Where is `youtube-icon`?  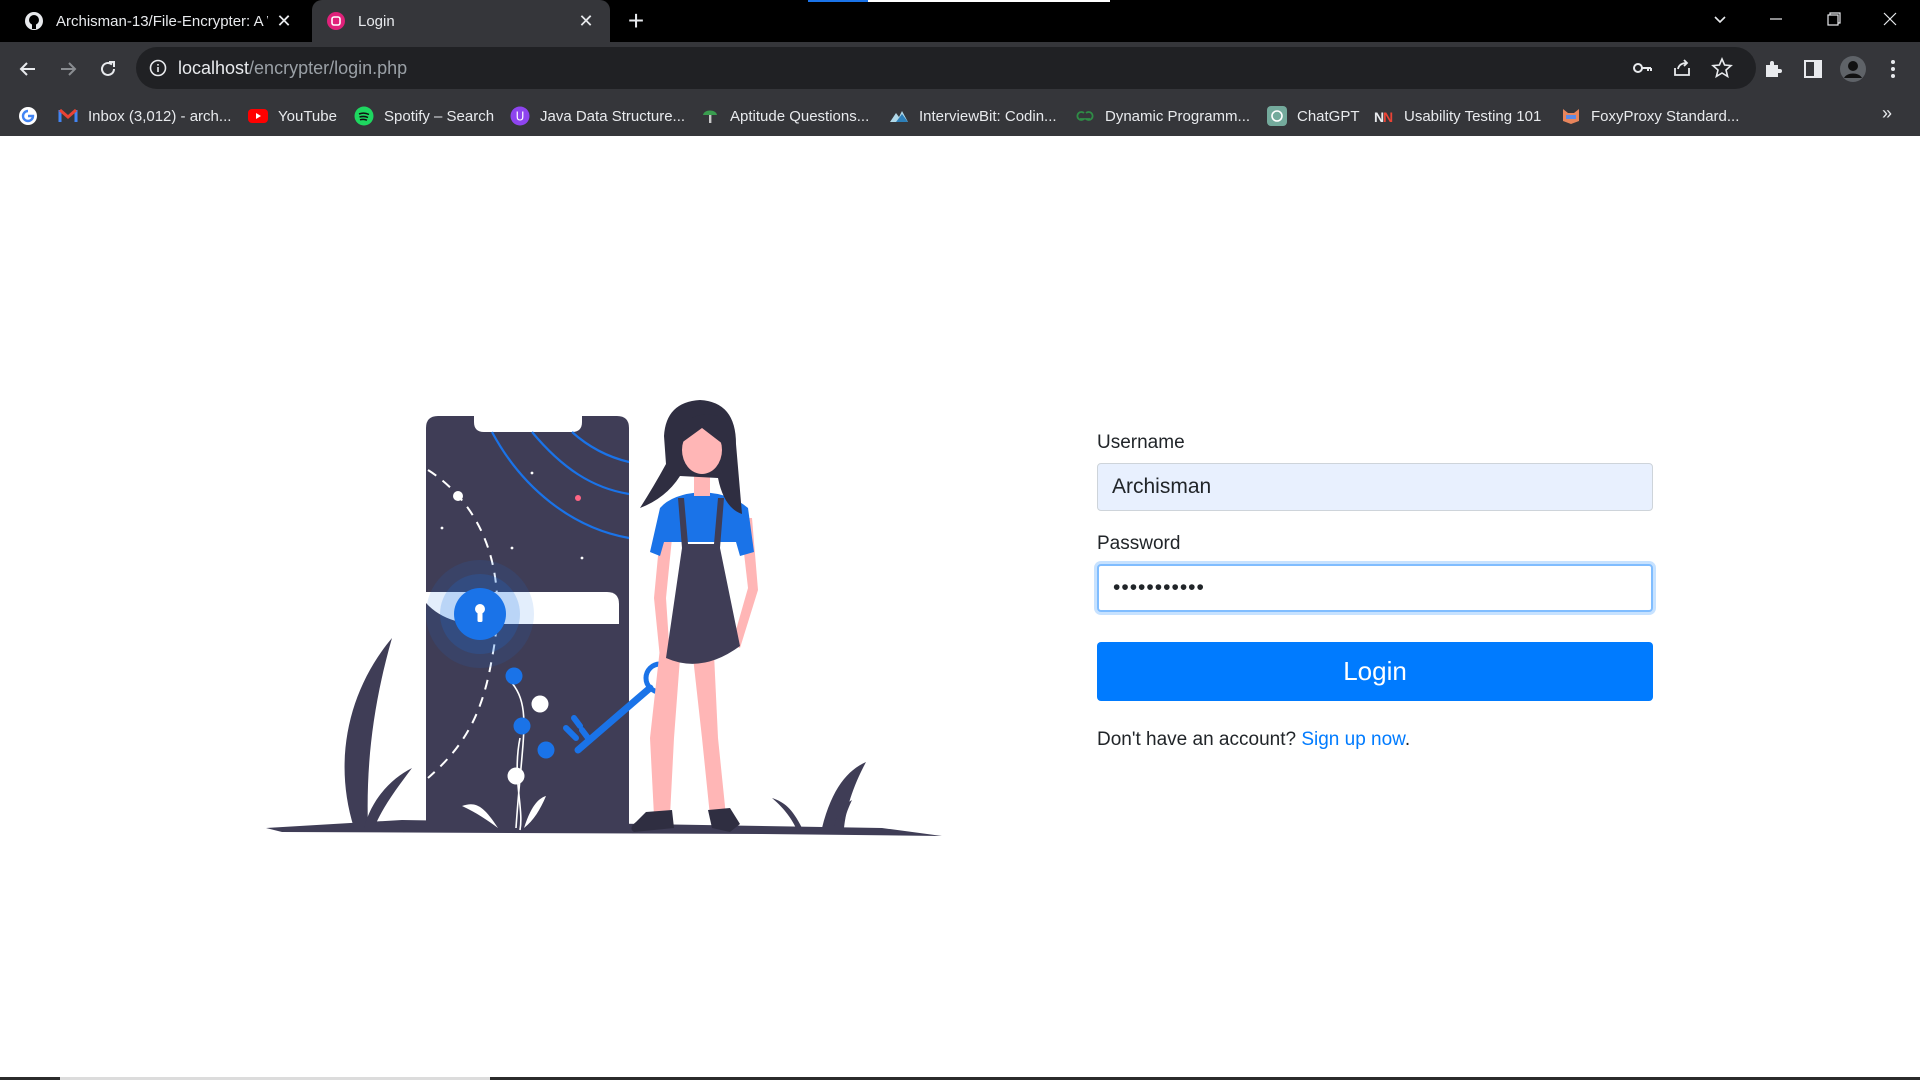
youtube-icon is located at coordinates (258, 116).